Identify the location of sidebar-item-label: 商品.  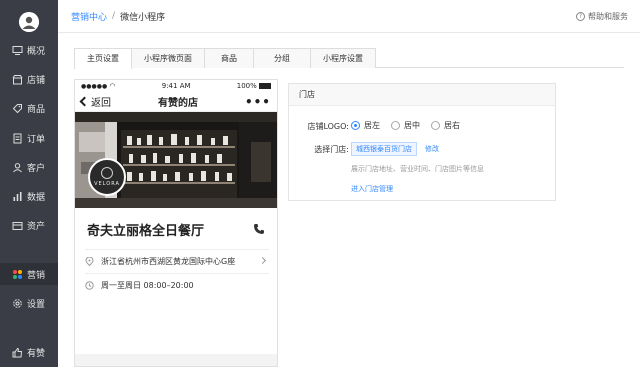
(36, 109).